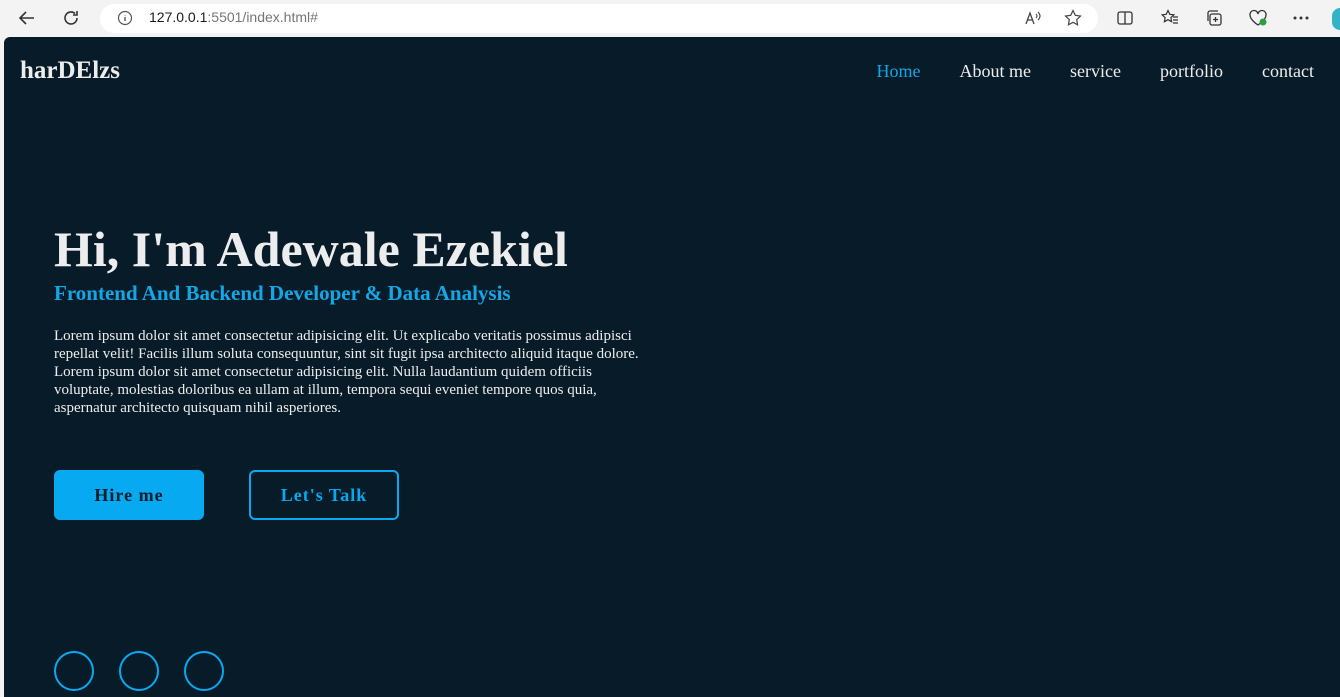 Image resolution: width=1340 pixels, height=697 pixels. Describe the element at coordinates (1336, 19) in the screenshot. I see `copilot-icon` at that location.